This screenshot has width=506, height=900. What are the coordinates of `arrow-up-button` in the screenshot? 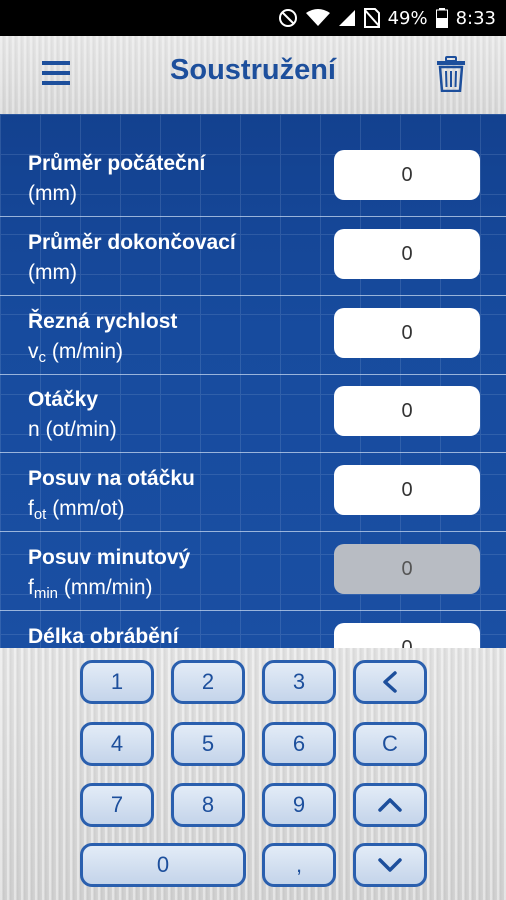 It's located at (390, 805).